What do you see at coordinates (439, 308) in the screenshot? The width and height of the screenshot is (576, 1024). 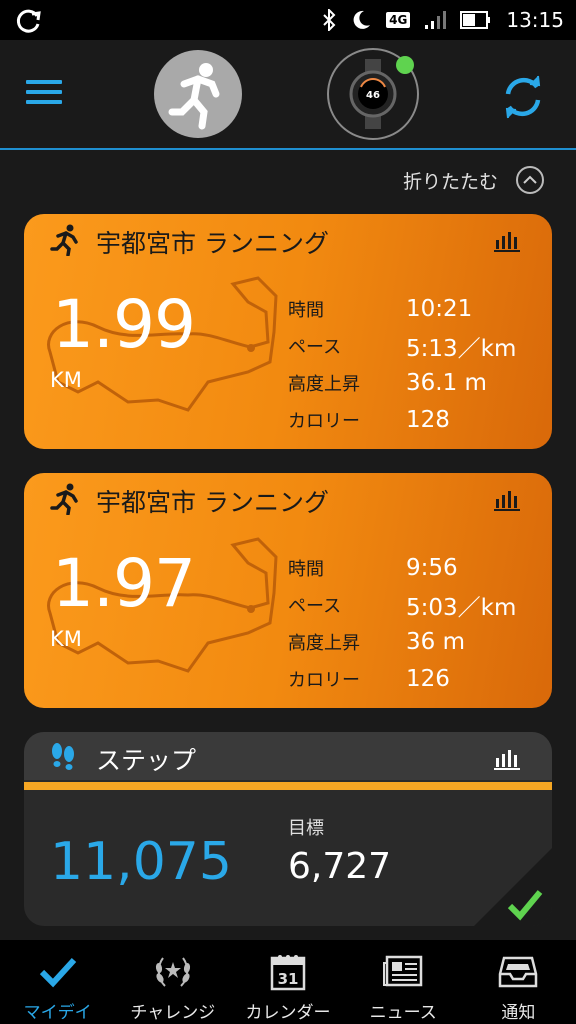 I see `stat-value: 10:21` at bounding box center [439, 308].